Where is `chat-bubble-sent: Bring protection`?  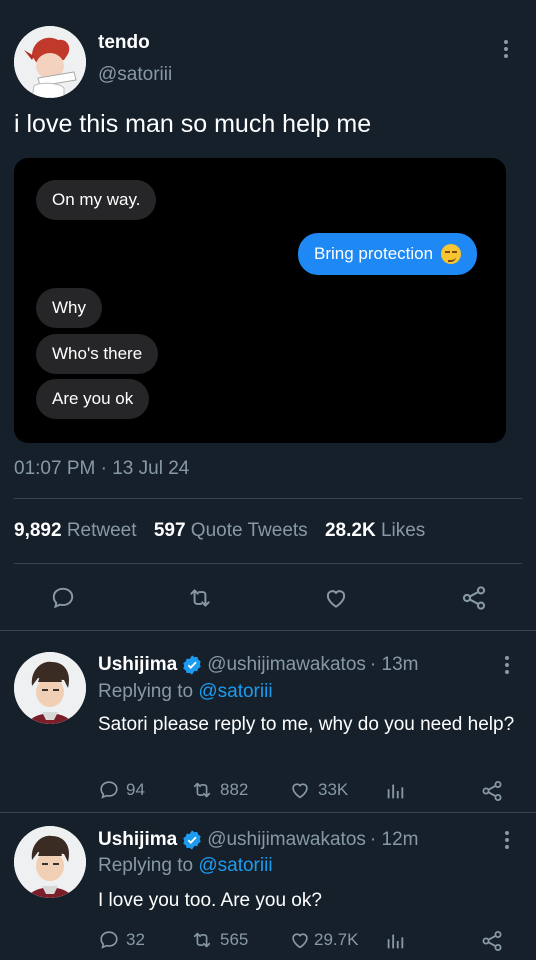
chat-bubble-sent: Bring protection is located at coordinates (388, 254).